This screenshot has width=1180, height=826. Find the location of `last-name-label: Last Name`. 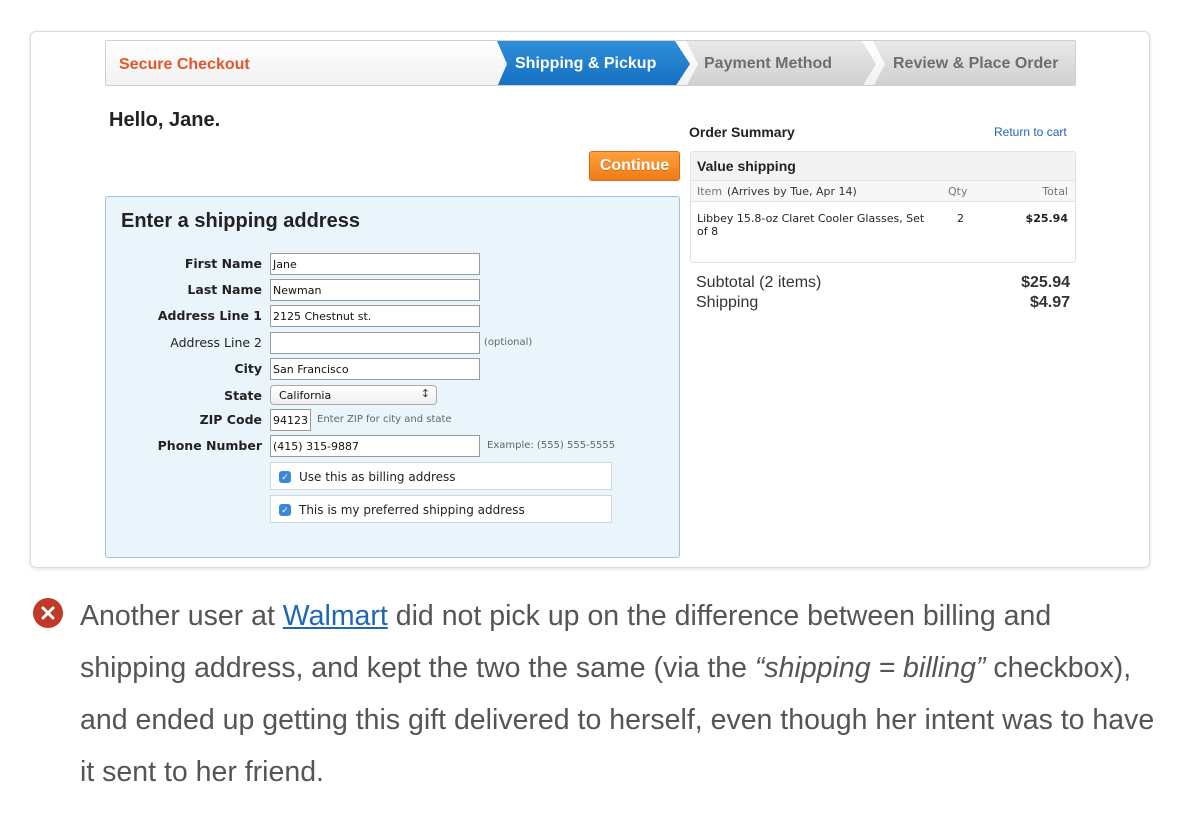

last-name-label: Last Name is located at coordinates (224, 289).